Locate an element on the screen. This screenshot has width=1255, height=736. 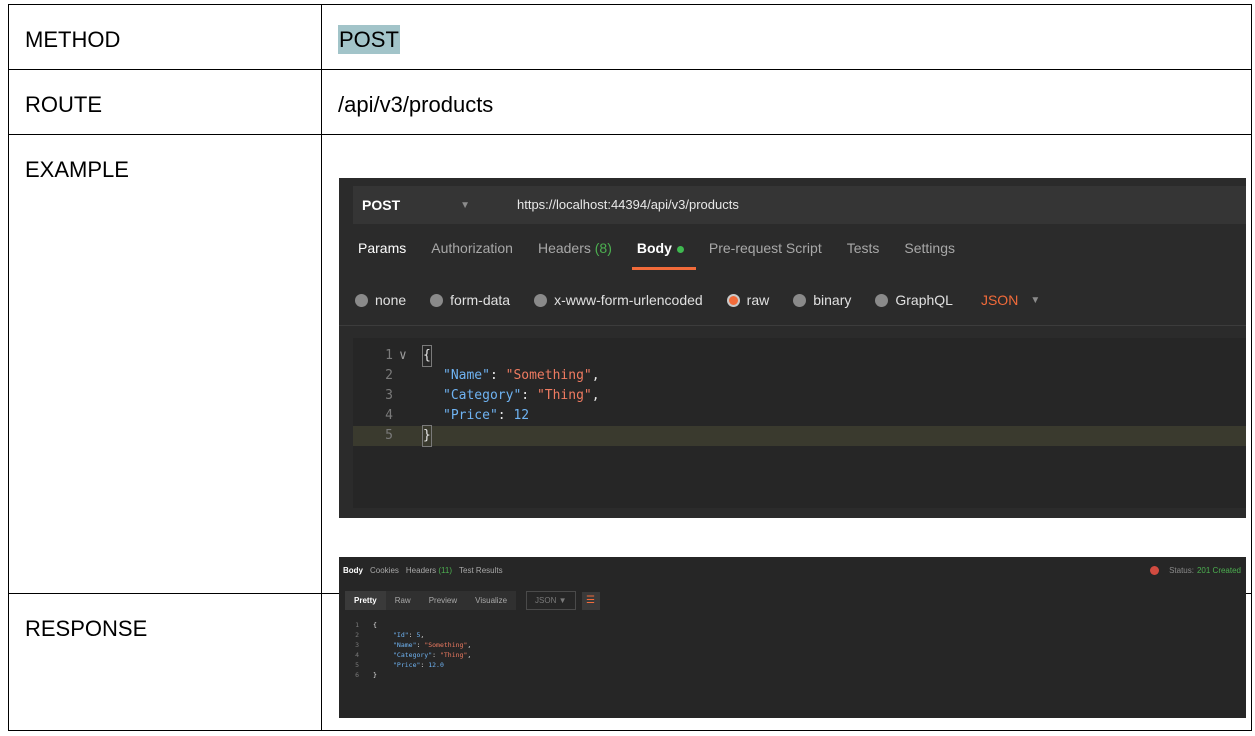
option-x-www-form-urlencoded: x-www-form-urlencoded is located at coordinates (618, 300).